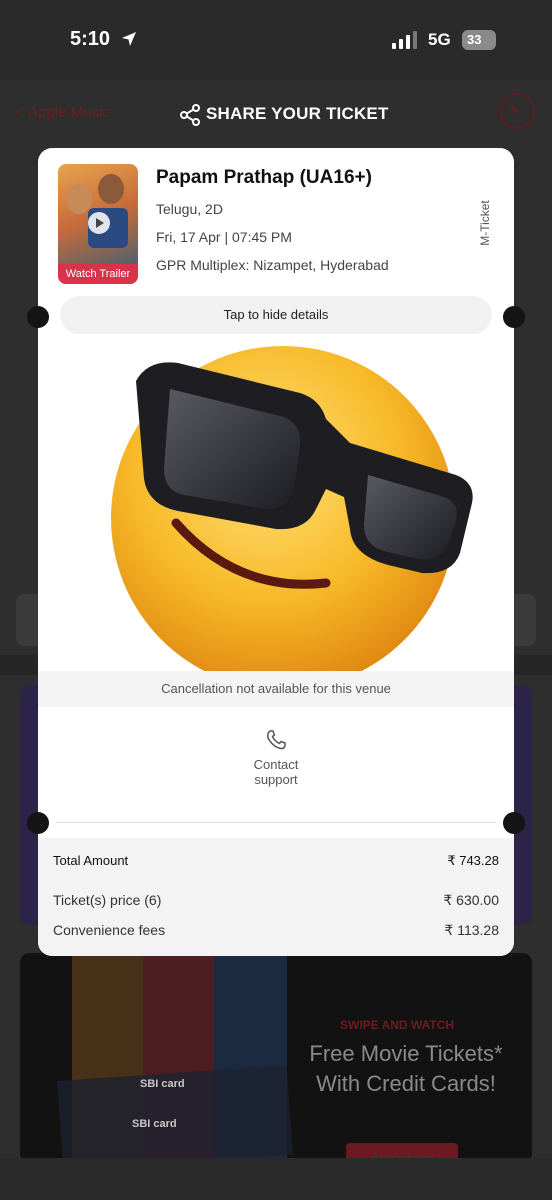 The width and height of the screenshot is (552, 1200). Describe the element at coordinates (276, 315) in the screenshot. I see `tap-to-hide-details-button: Tap to hide details` at that location.